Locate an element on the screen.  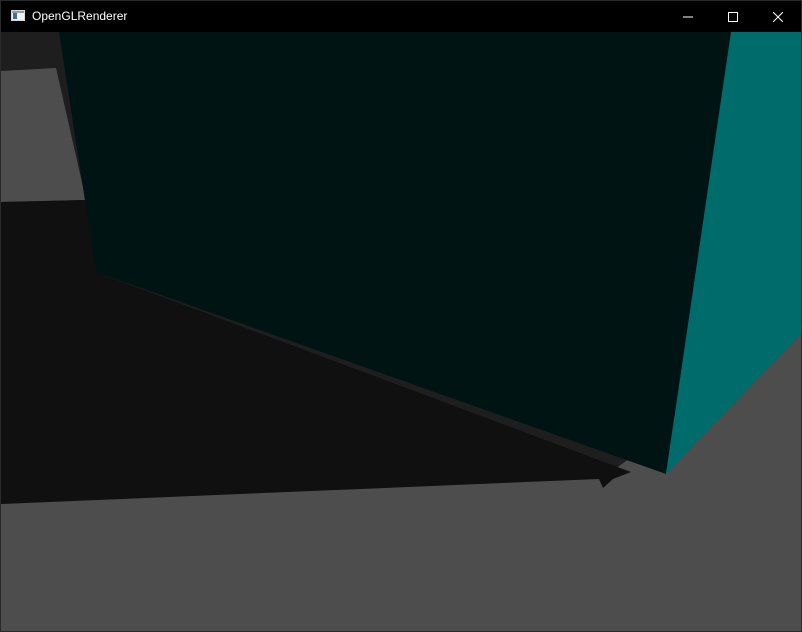
maximize-button is located at coordinates (733, 16).